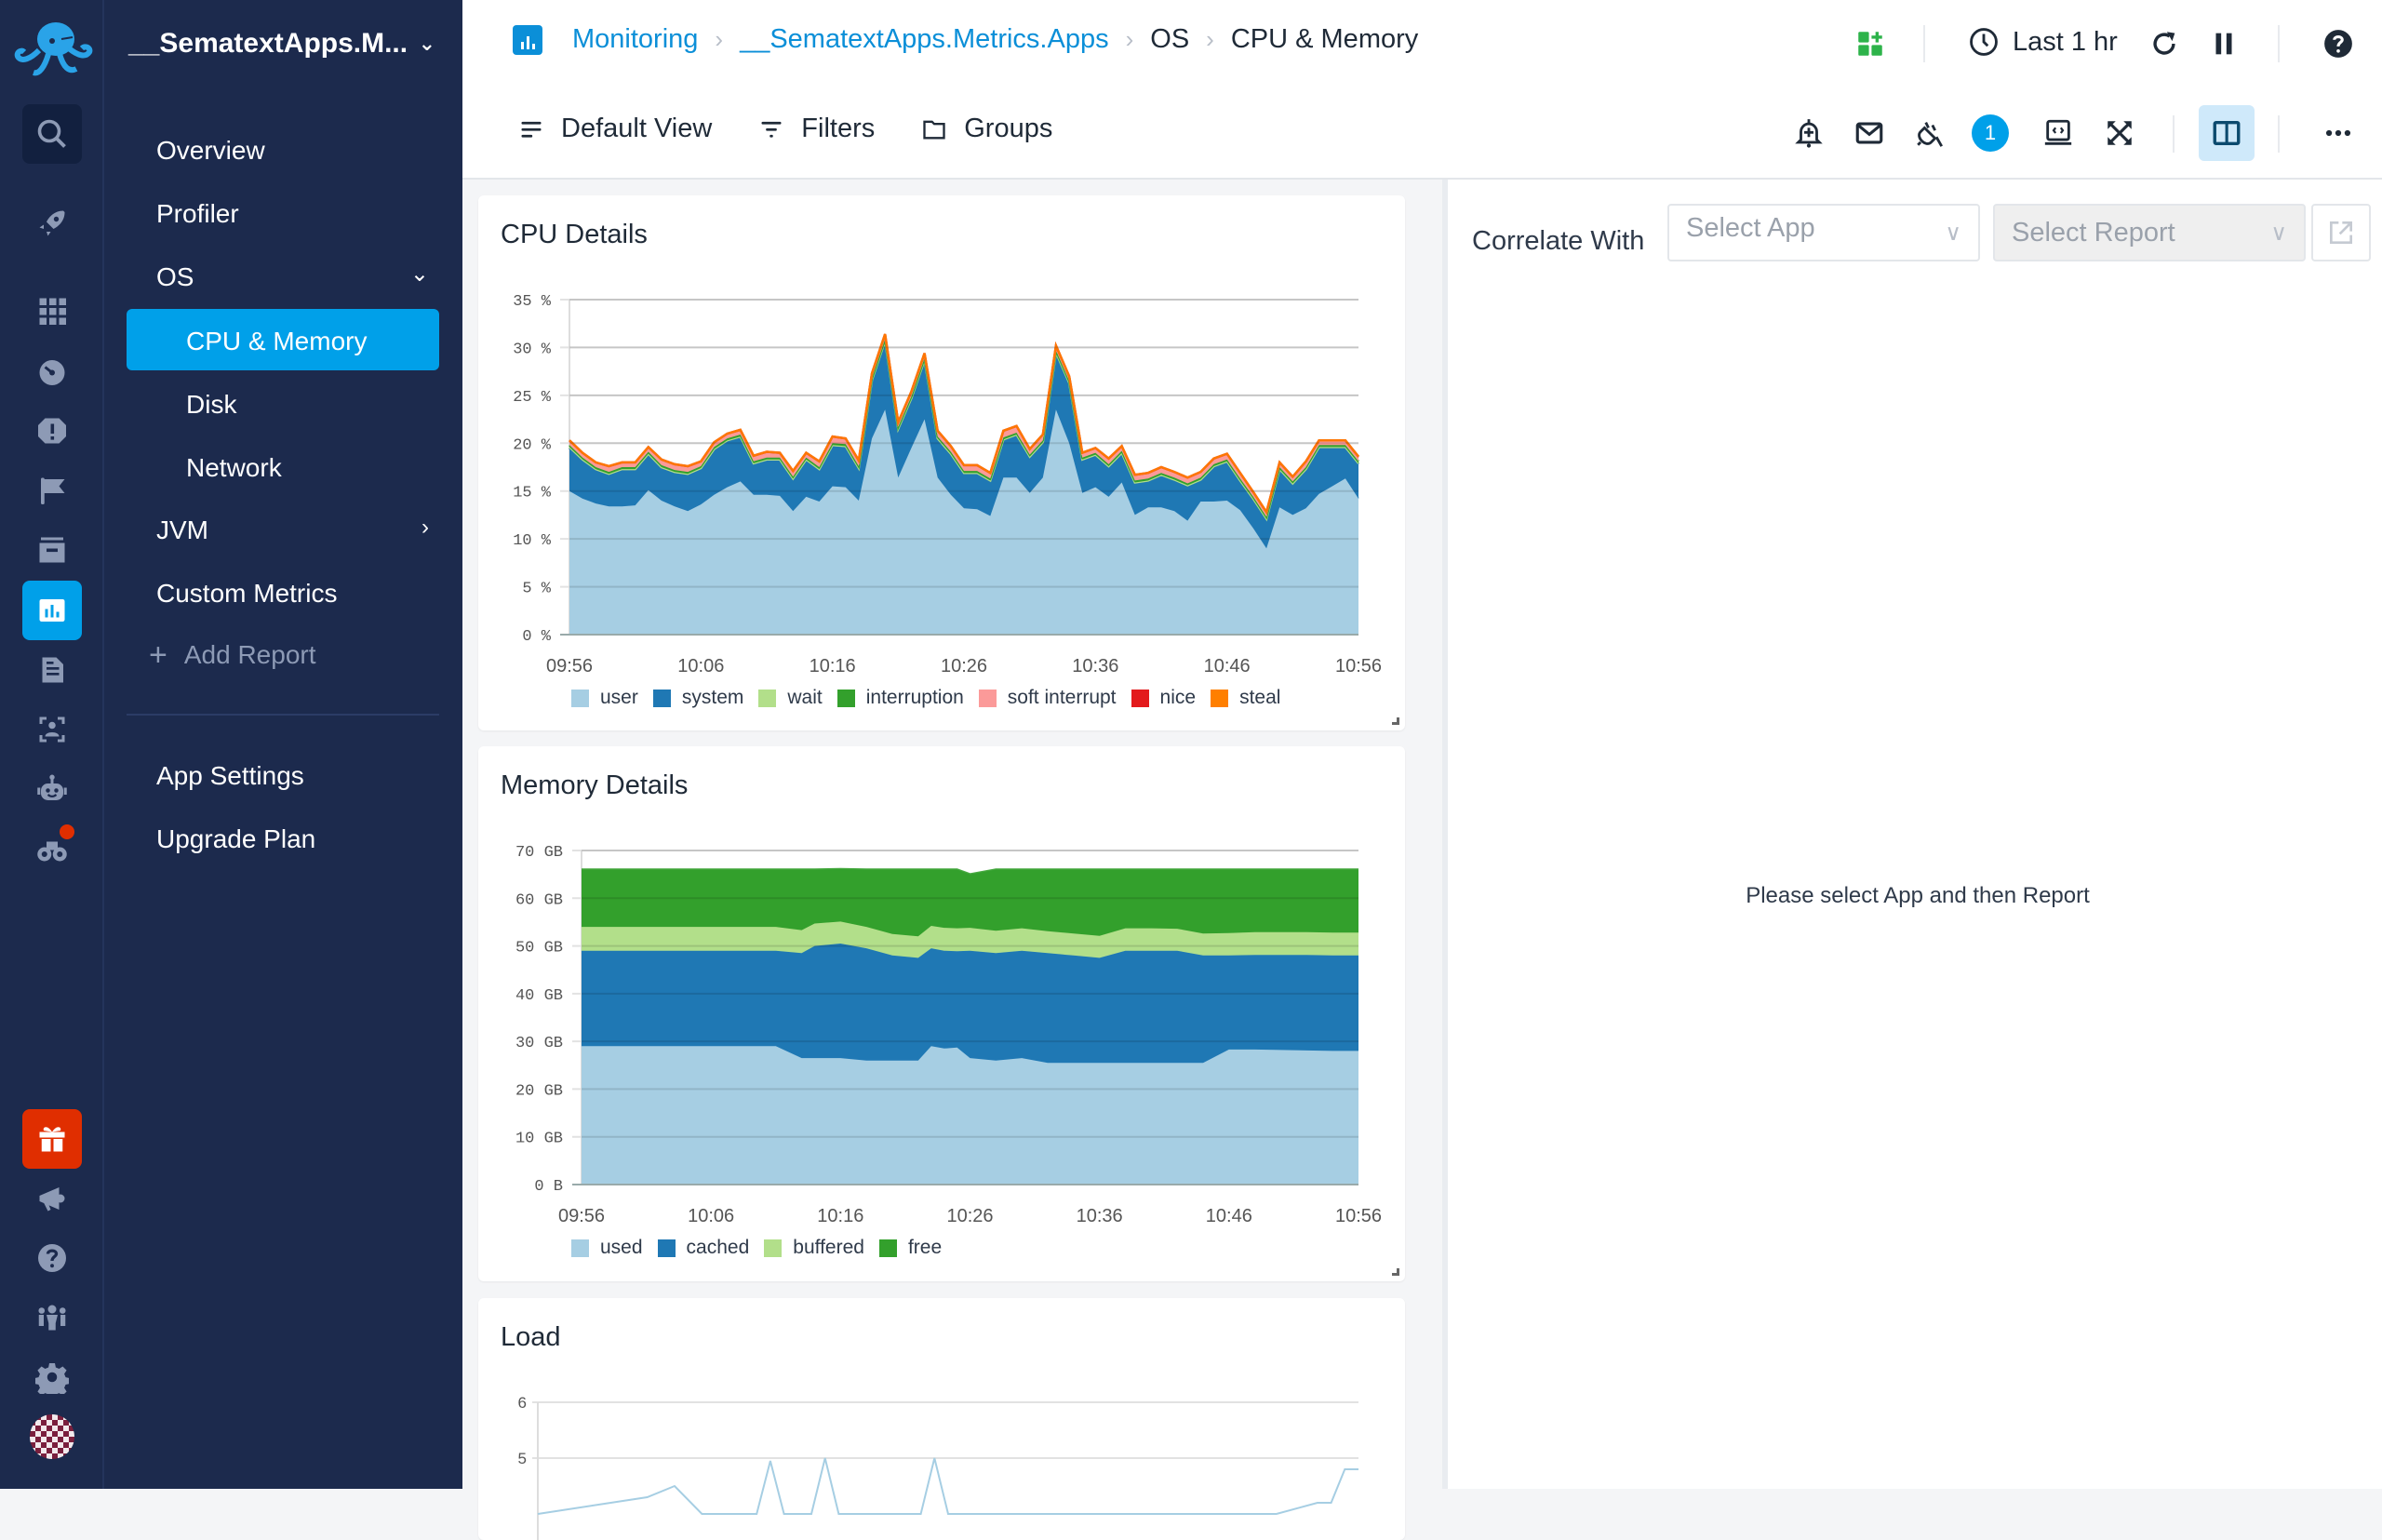 This screenshot has width=2382, height=1540. Describe the element at coordinates (2338, 133) in the screenshot. I see `more-options-icon` at that location.